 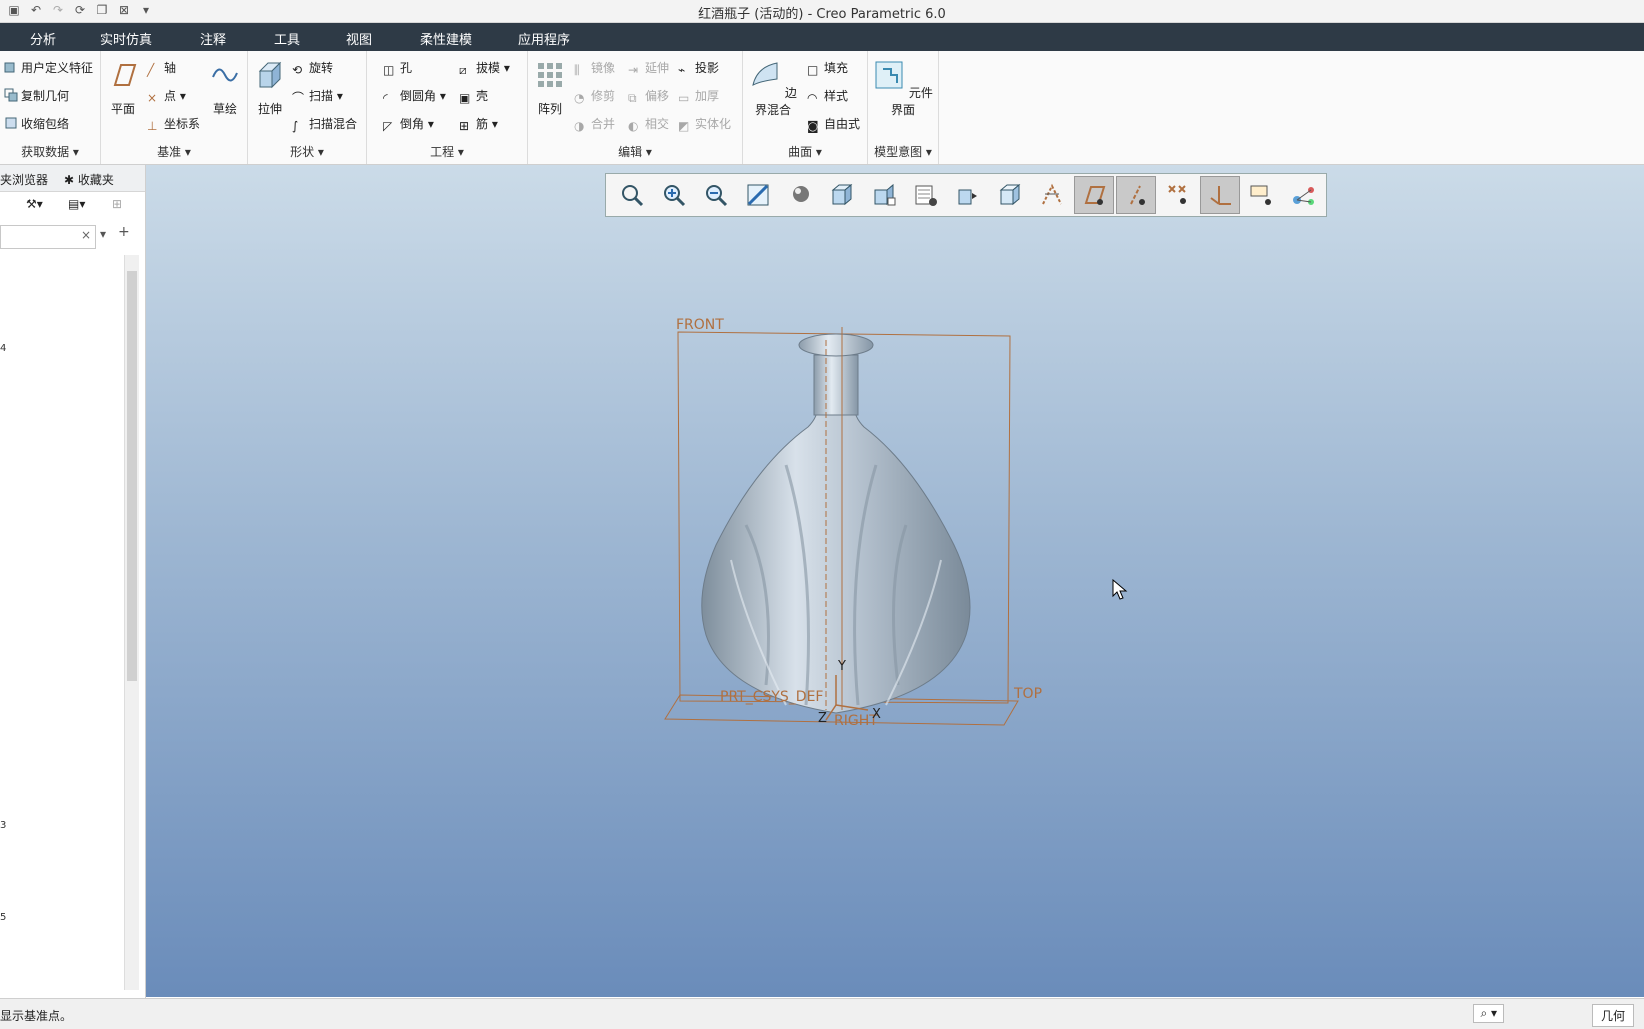 I want to click on trim-icon: ◔, so click(x=579, y=98).